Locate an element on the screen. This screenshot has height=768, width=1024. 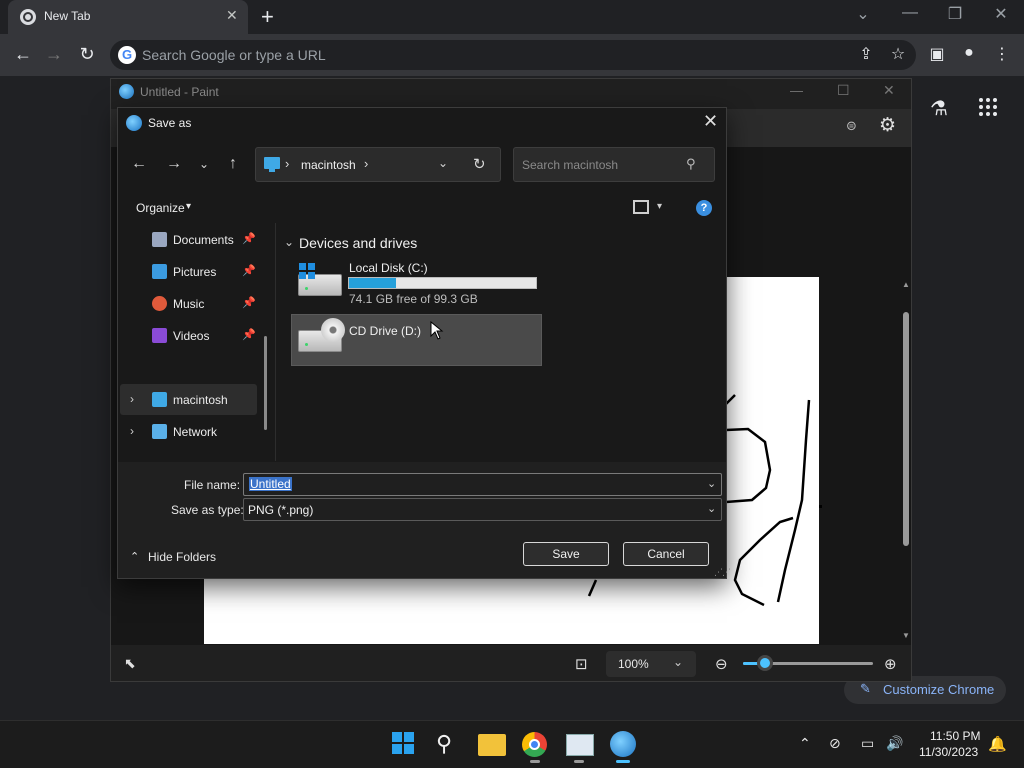
google-icon: G is located at coordinates (127, 55).